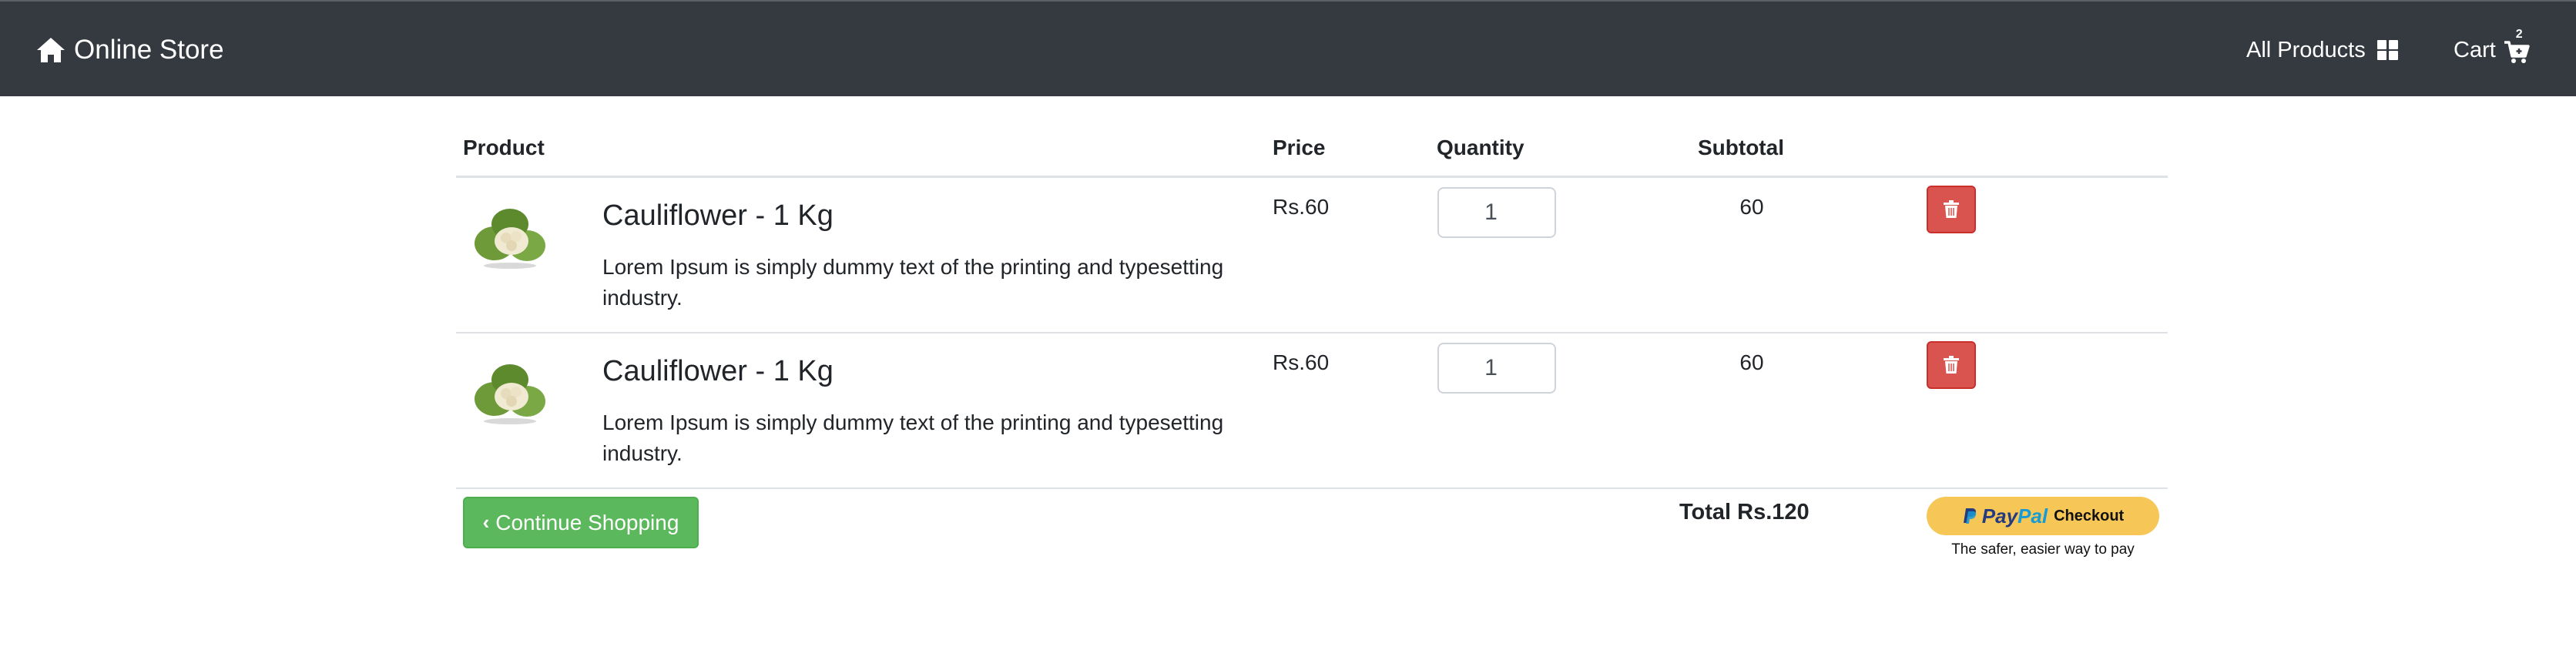 The image size is (2576, 650). Describe the element at coordinates (587, 522) in the screenshot. I see `continue-shopping-label: Continue Shopping` at that location.